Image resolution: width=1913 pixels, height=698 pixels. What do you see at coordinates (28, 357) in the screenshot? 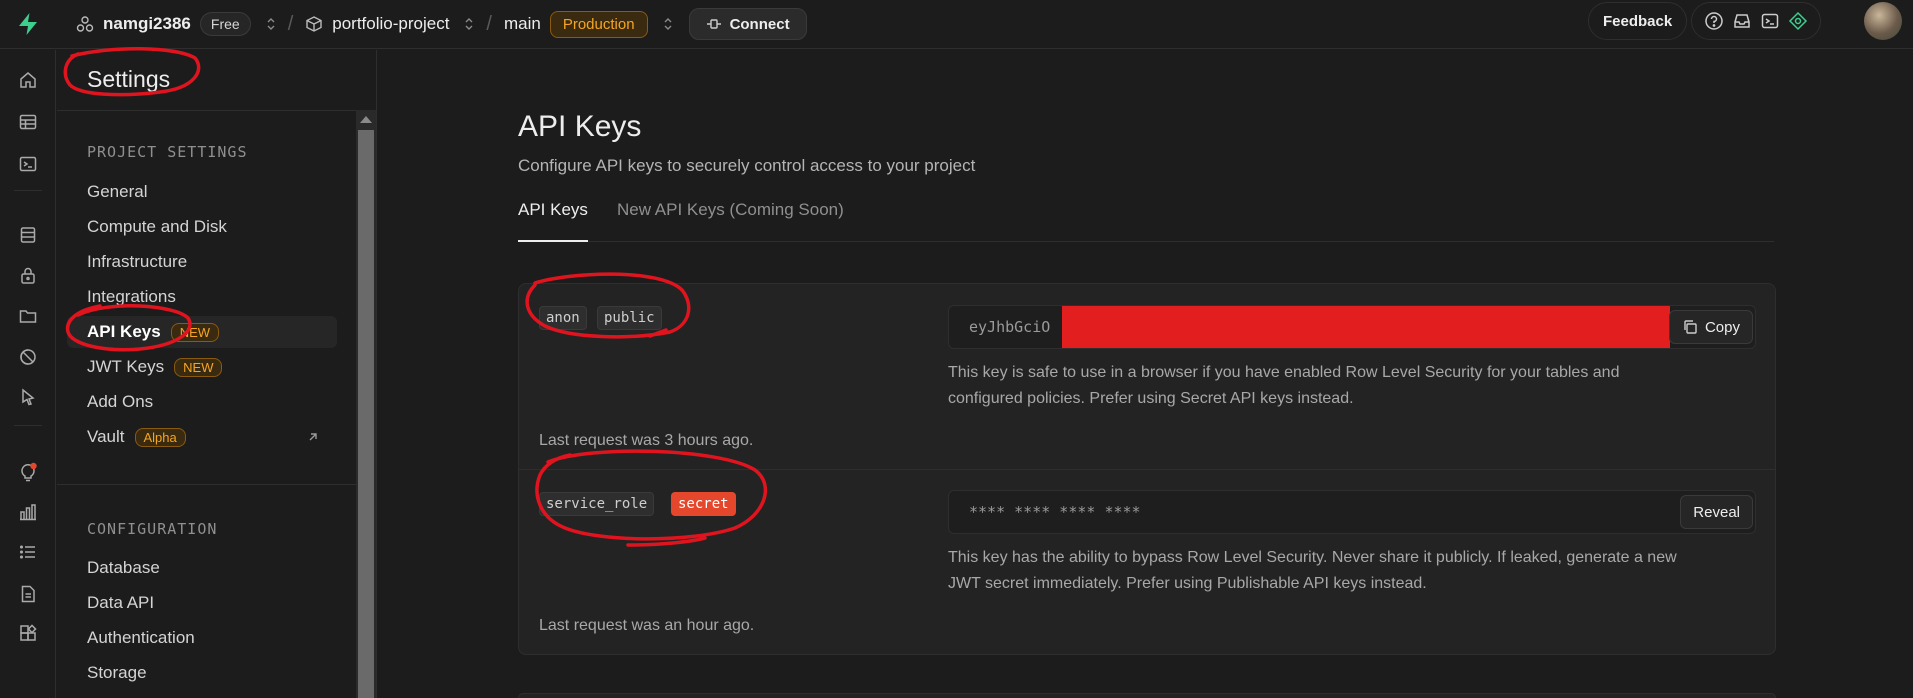
I see `realtime-icon` at bounding box center [28, 357].